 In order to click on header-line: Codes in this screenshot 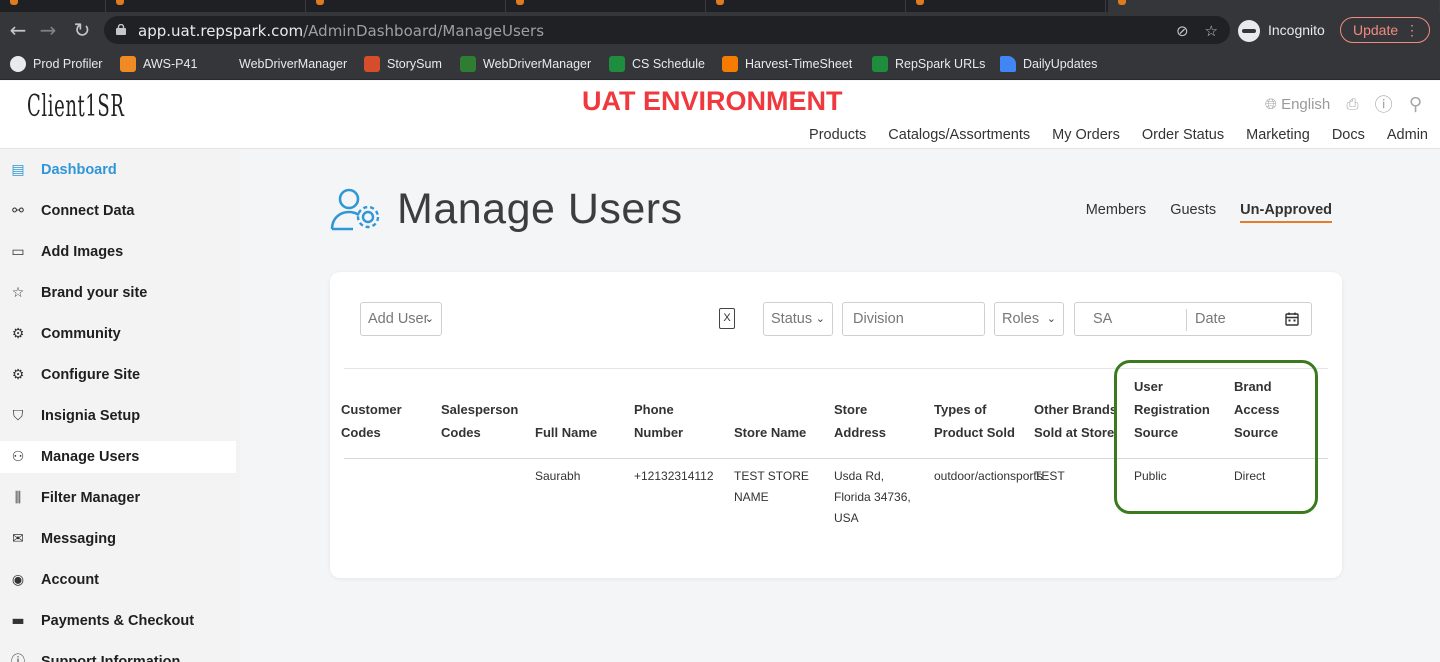, I will do `click(361, 432)`.